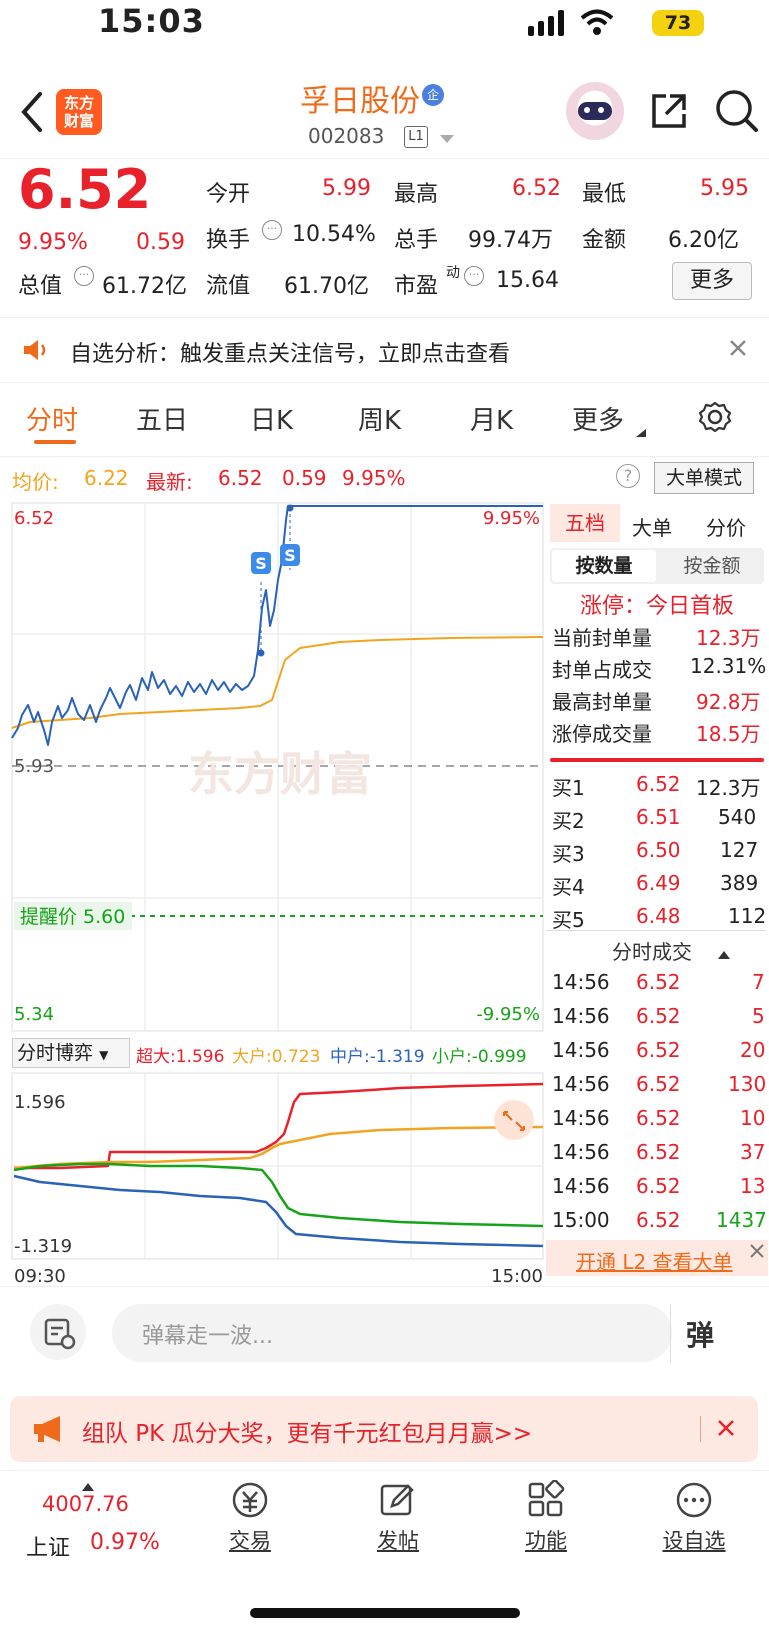  Describe the element at coordinates (271, 418) in the screenshot. I see `tab-daily-k: 日K` at that location.